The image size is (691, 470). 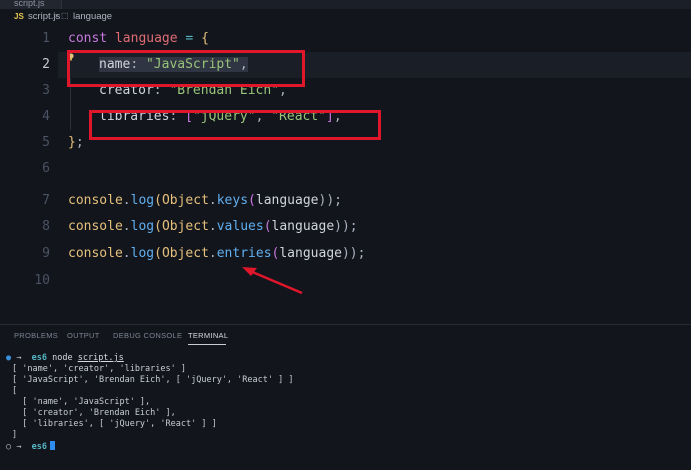 What do you see at coordinates (15, 435) in the screenshot?
I see `terminal-output-line: ]` at bounding box center [15, 435].